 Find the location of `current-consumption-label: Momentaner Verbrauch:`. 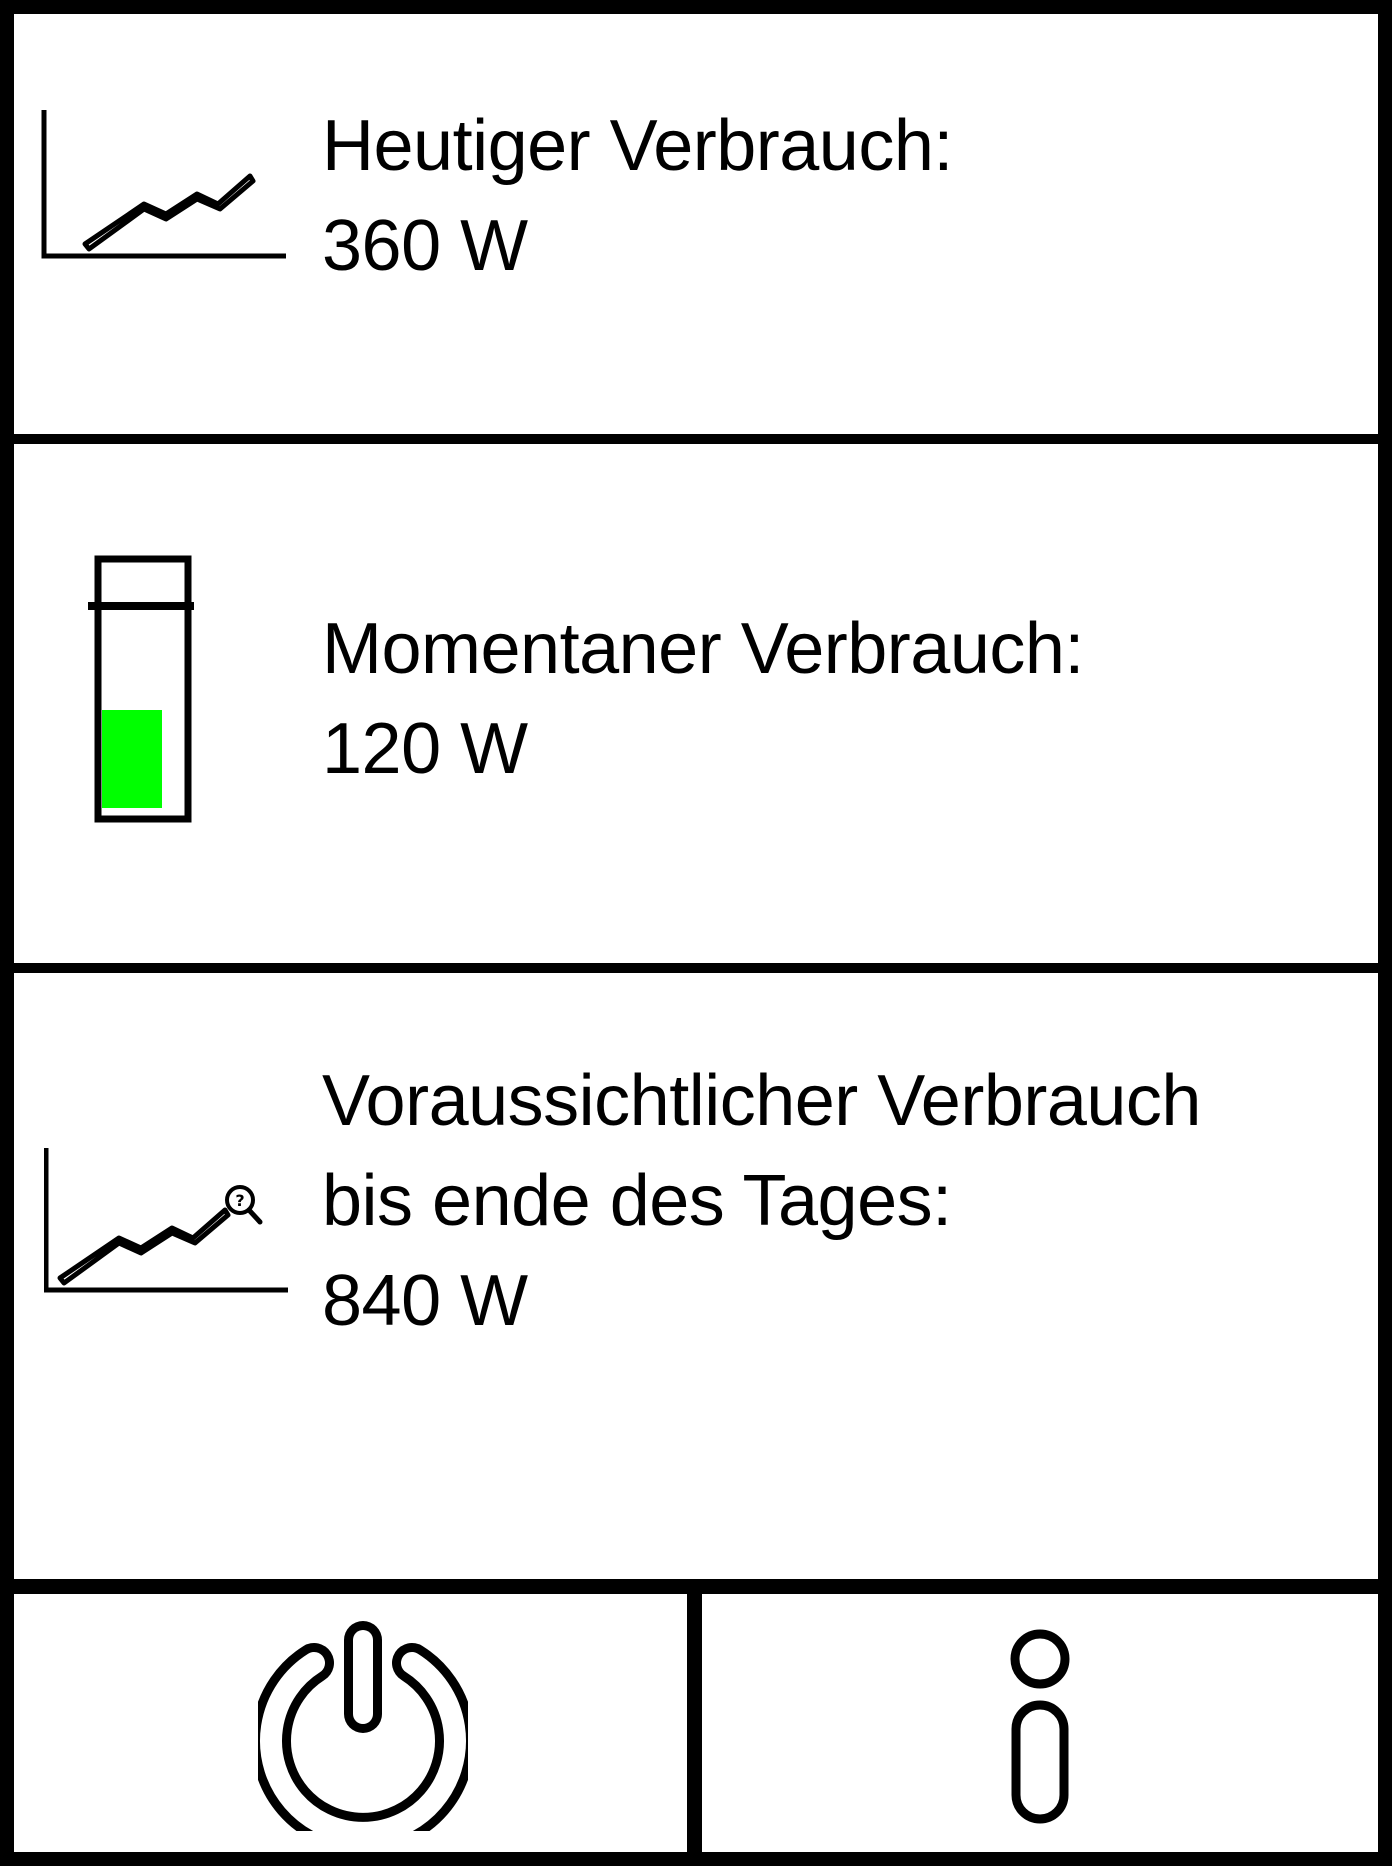

current-consumption-label: Momentaner Verbrauch: is located at coordinates (703, 649).